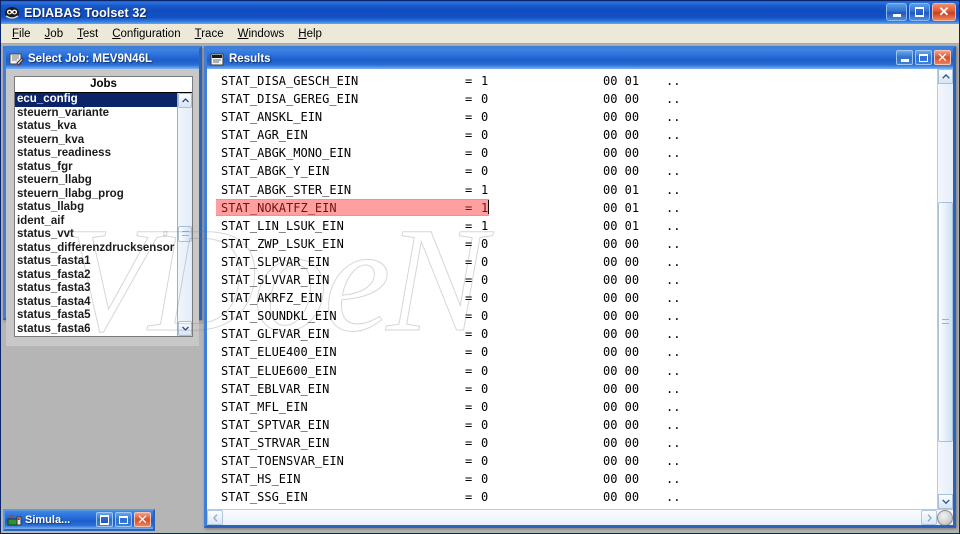 The width and height of the screenshot is (960, 534). What do you see at coordinates (96, 181) in the screenshot?
I see `job-list-item: steuern_llabg` at bounding box center [96, 181].